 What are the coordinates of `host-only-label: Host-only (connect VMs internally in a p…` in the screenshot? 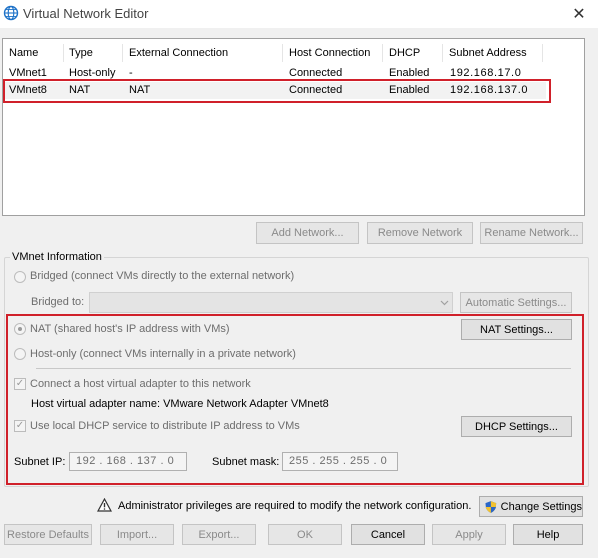 It's located at (163, 354).